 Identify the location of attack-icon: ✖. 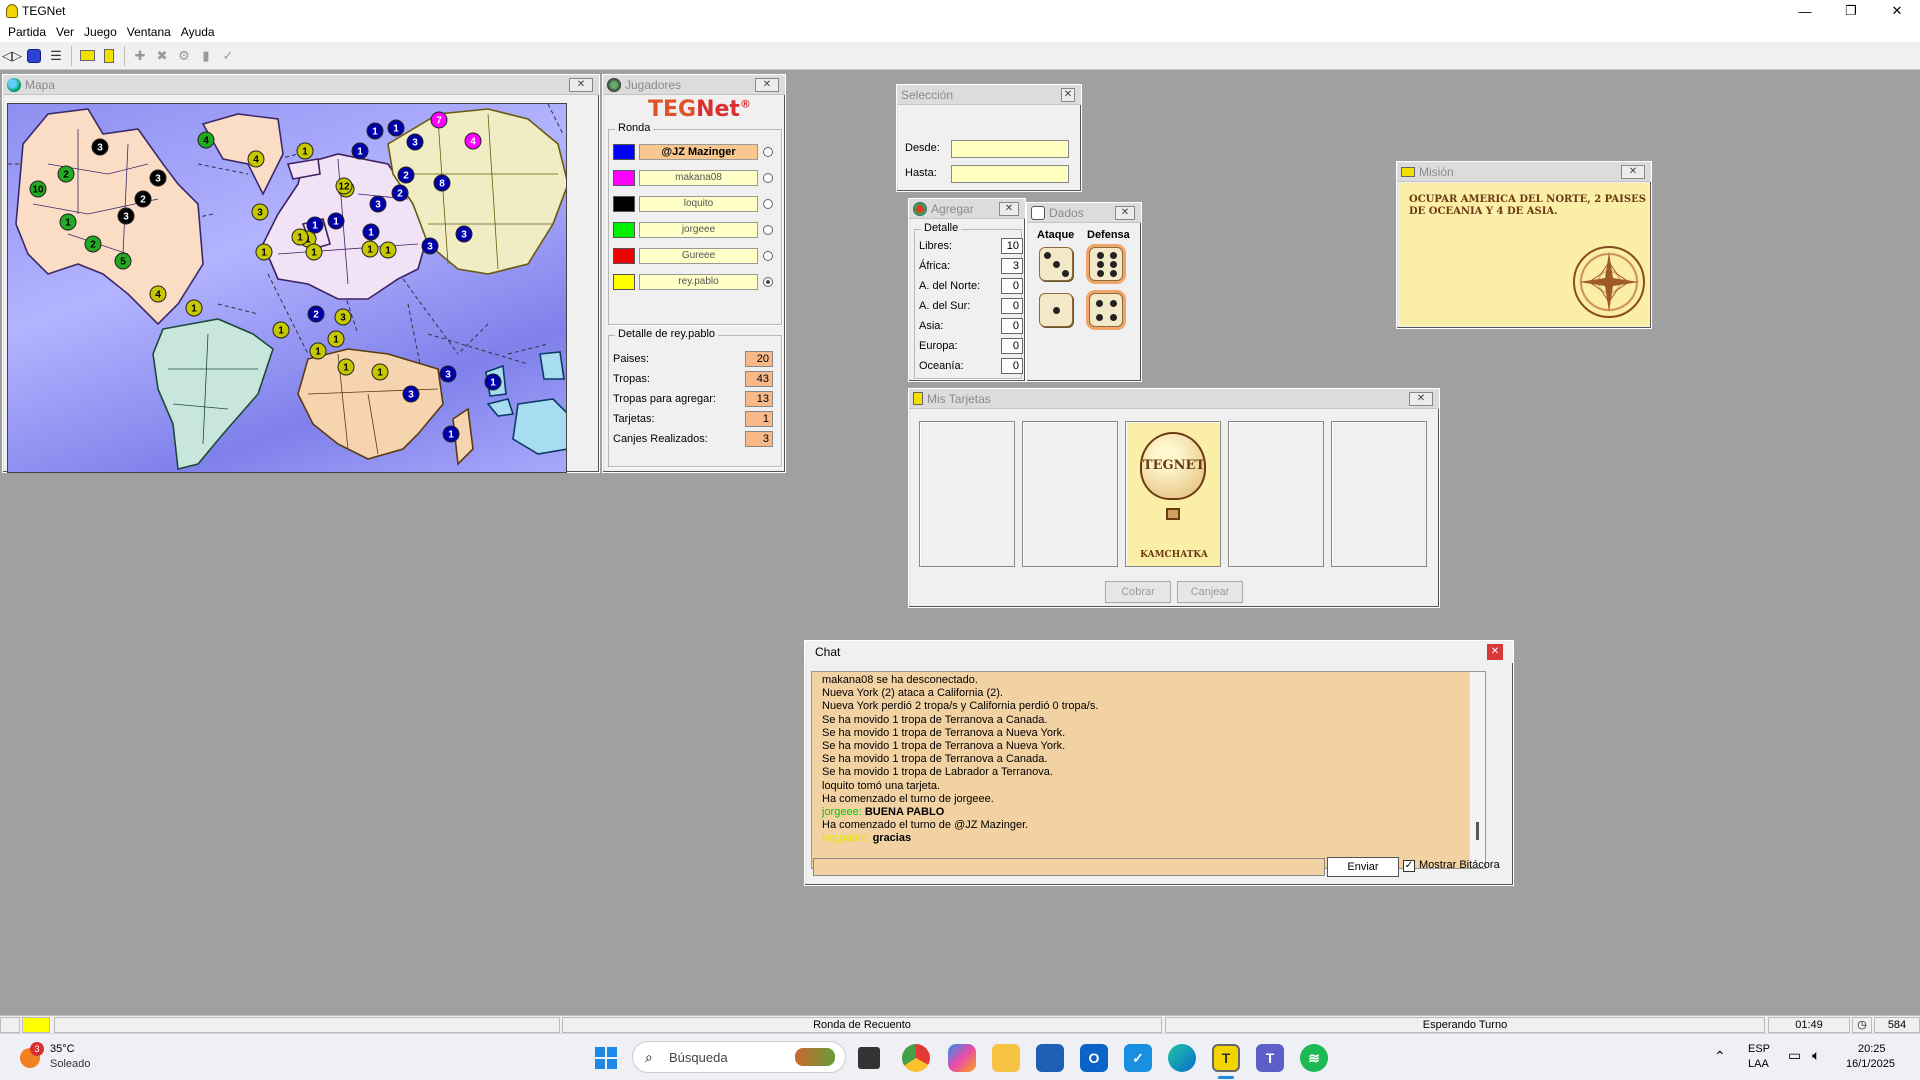
(162, 56).